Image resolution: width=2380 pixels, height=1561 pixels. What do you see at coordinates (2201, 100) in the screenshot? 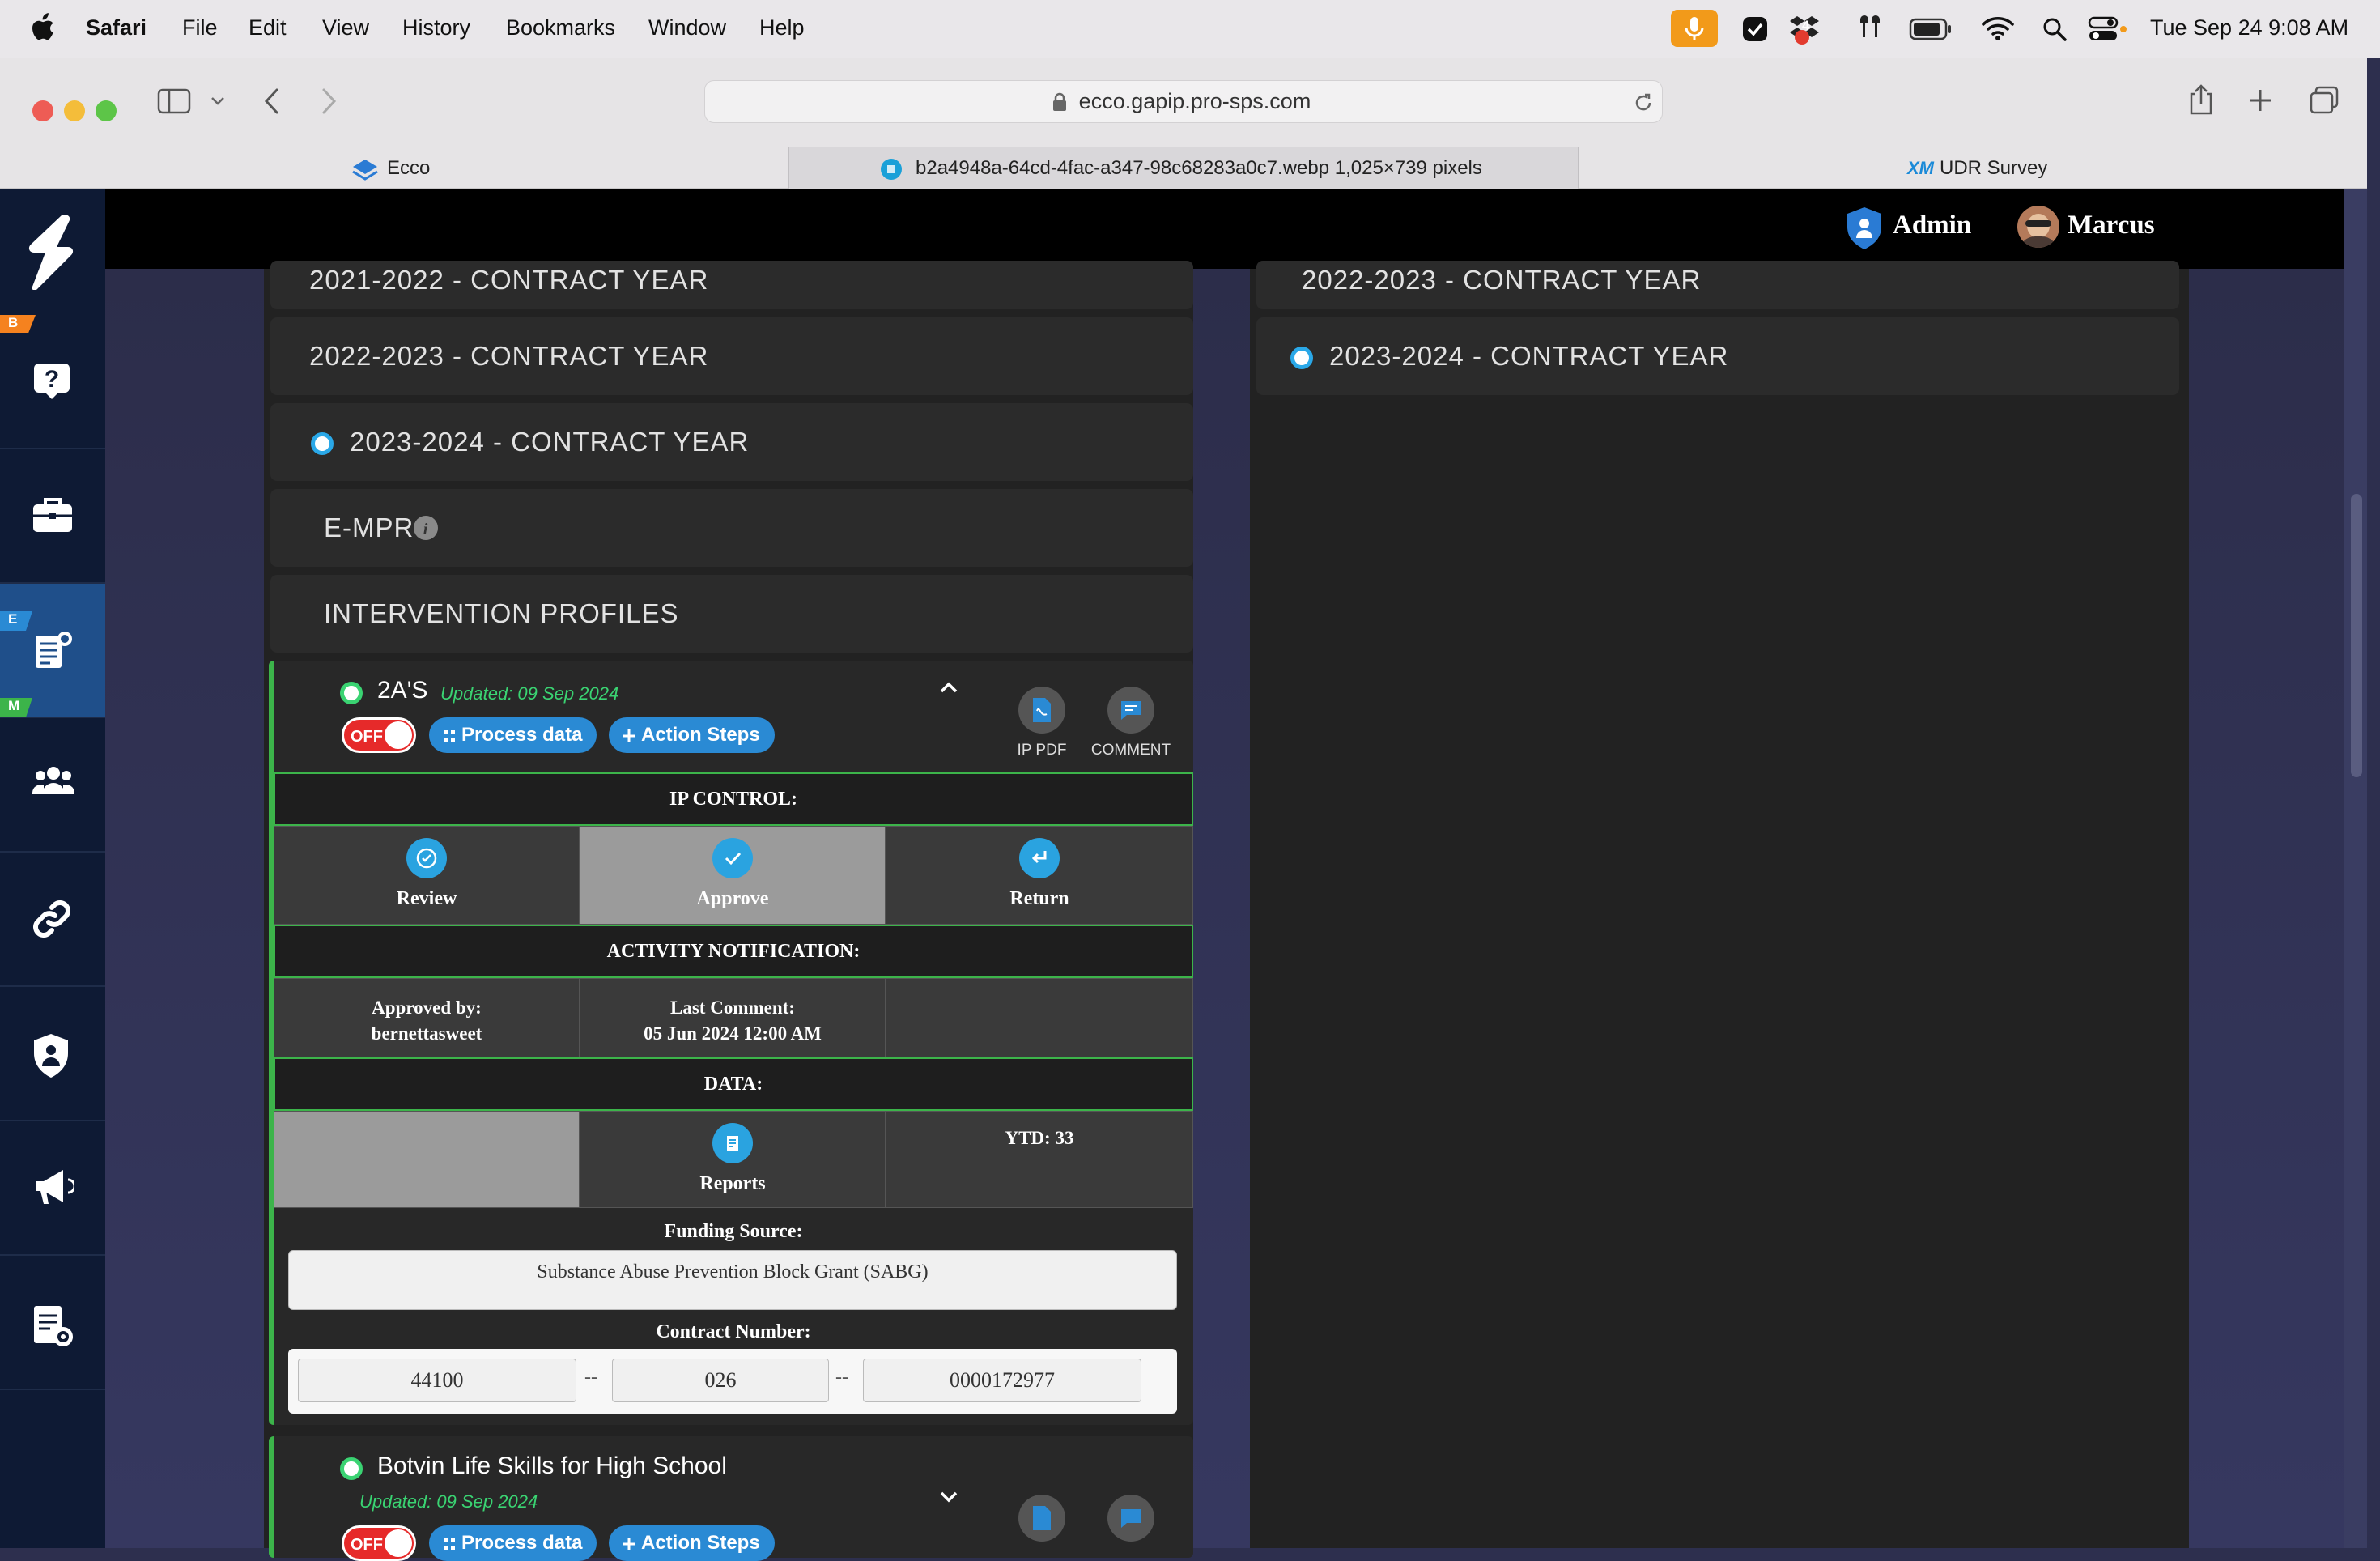
I see `share-icon` at bounding box center [2201, 100].